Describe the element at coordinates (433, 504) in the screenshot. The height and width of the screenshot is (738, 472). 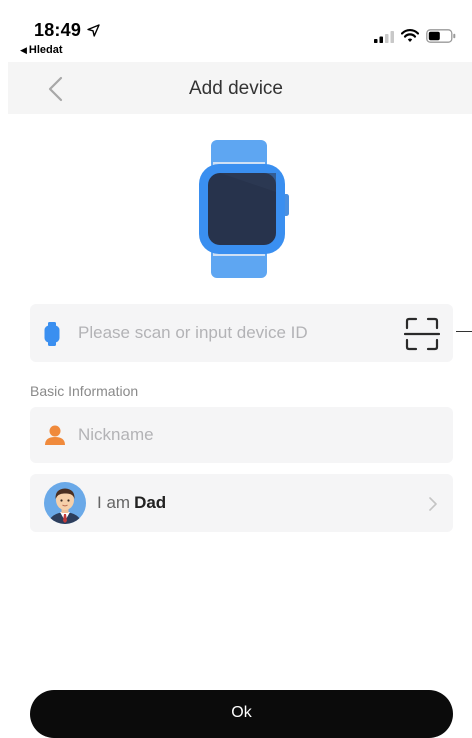
I see `chevron-right-icon` at that location.